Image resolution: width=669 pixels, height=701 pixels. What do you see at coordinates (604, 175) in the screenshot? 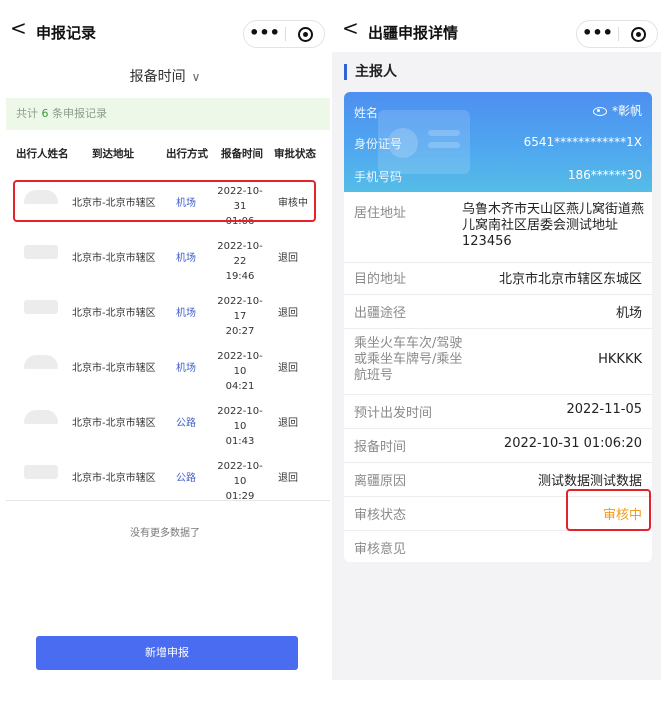
I see `phone-value: 186******30` at bounding box center [604, 175].